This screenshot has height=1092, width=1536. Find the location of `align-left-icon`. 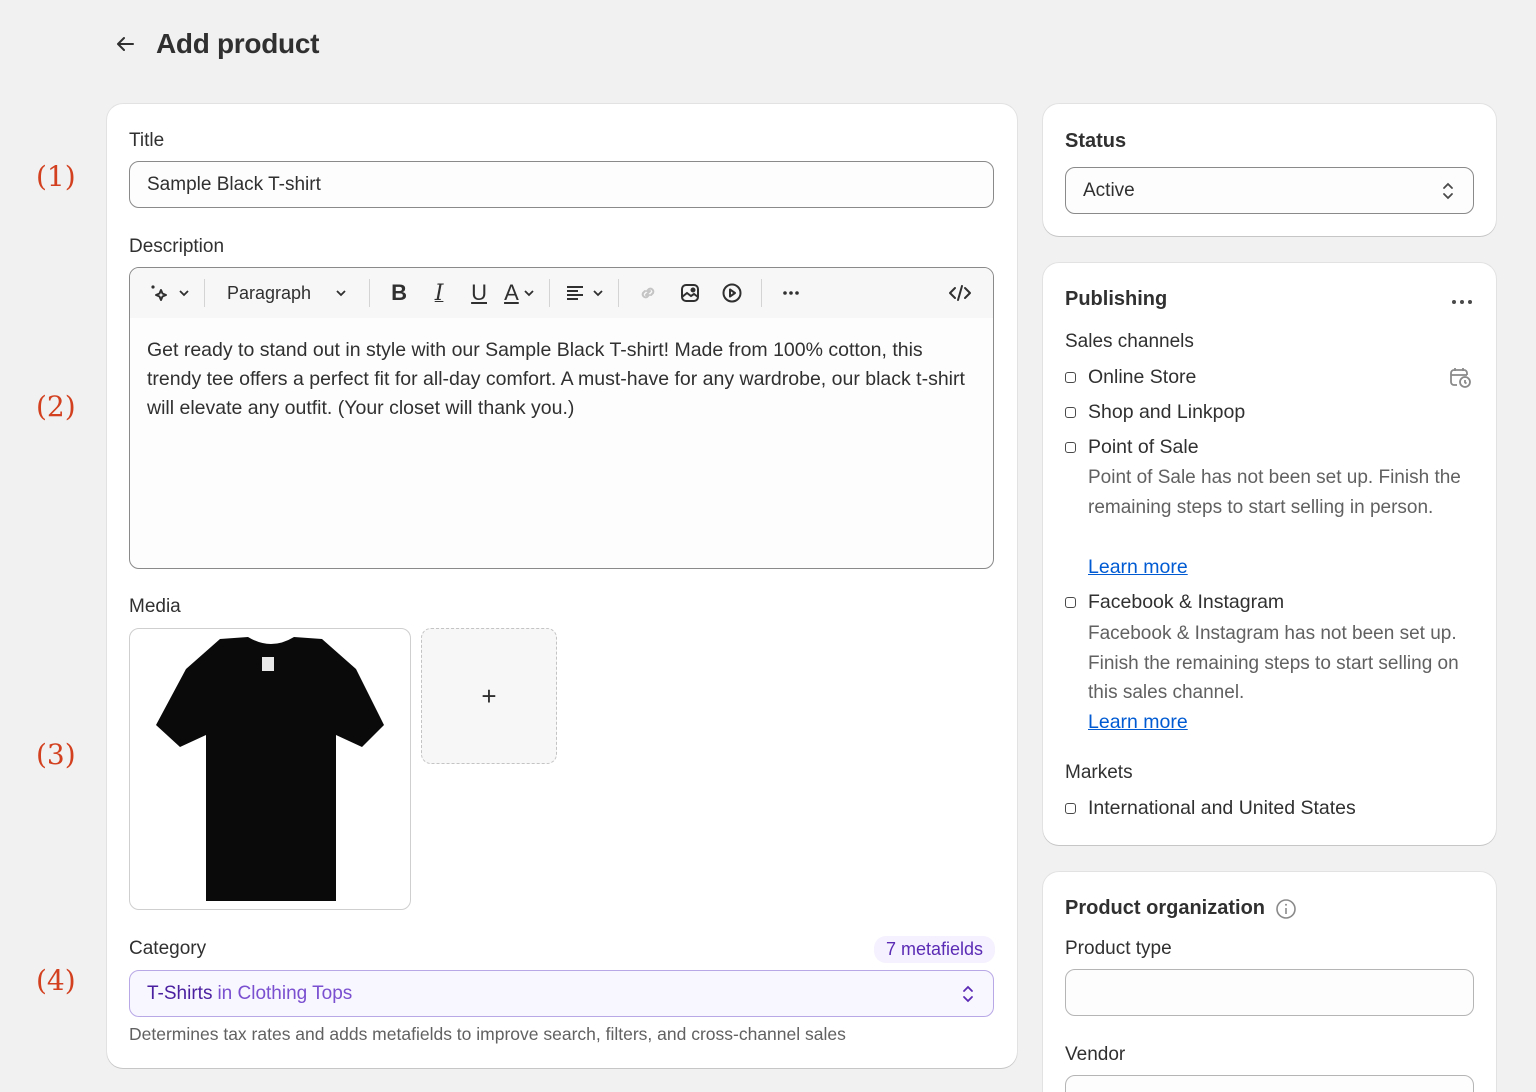

align-left-icon is located at coordinates (574, 293).